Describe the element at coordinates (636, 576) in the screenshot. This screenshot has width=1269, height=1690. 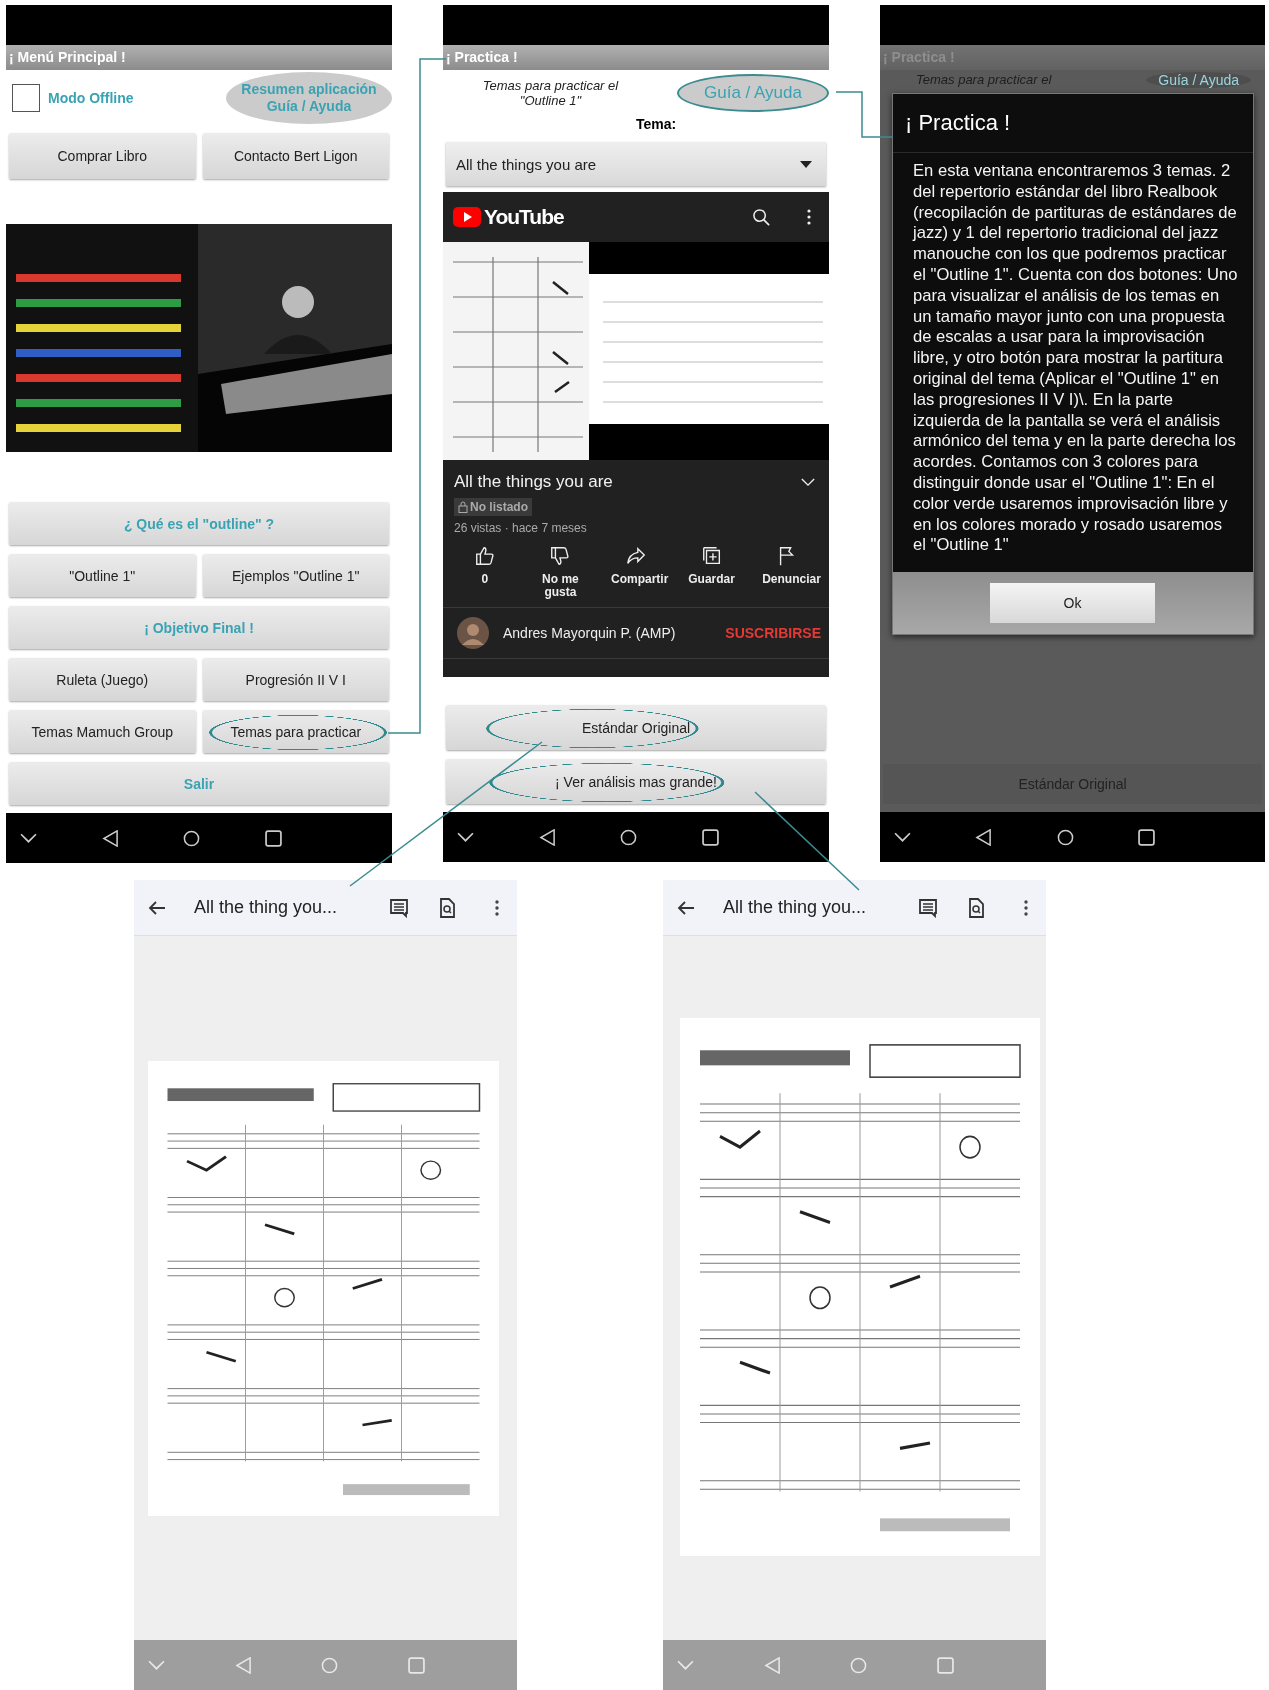
I see `share-button: Compartir` at that location.